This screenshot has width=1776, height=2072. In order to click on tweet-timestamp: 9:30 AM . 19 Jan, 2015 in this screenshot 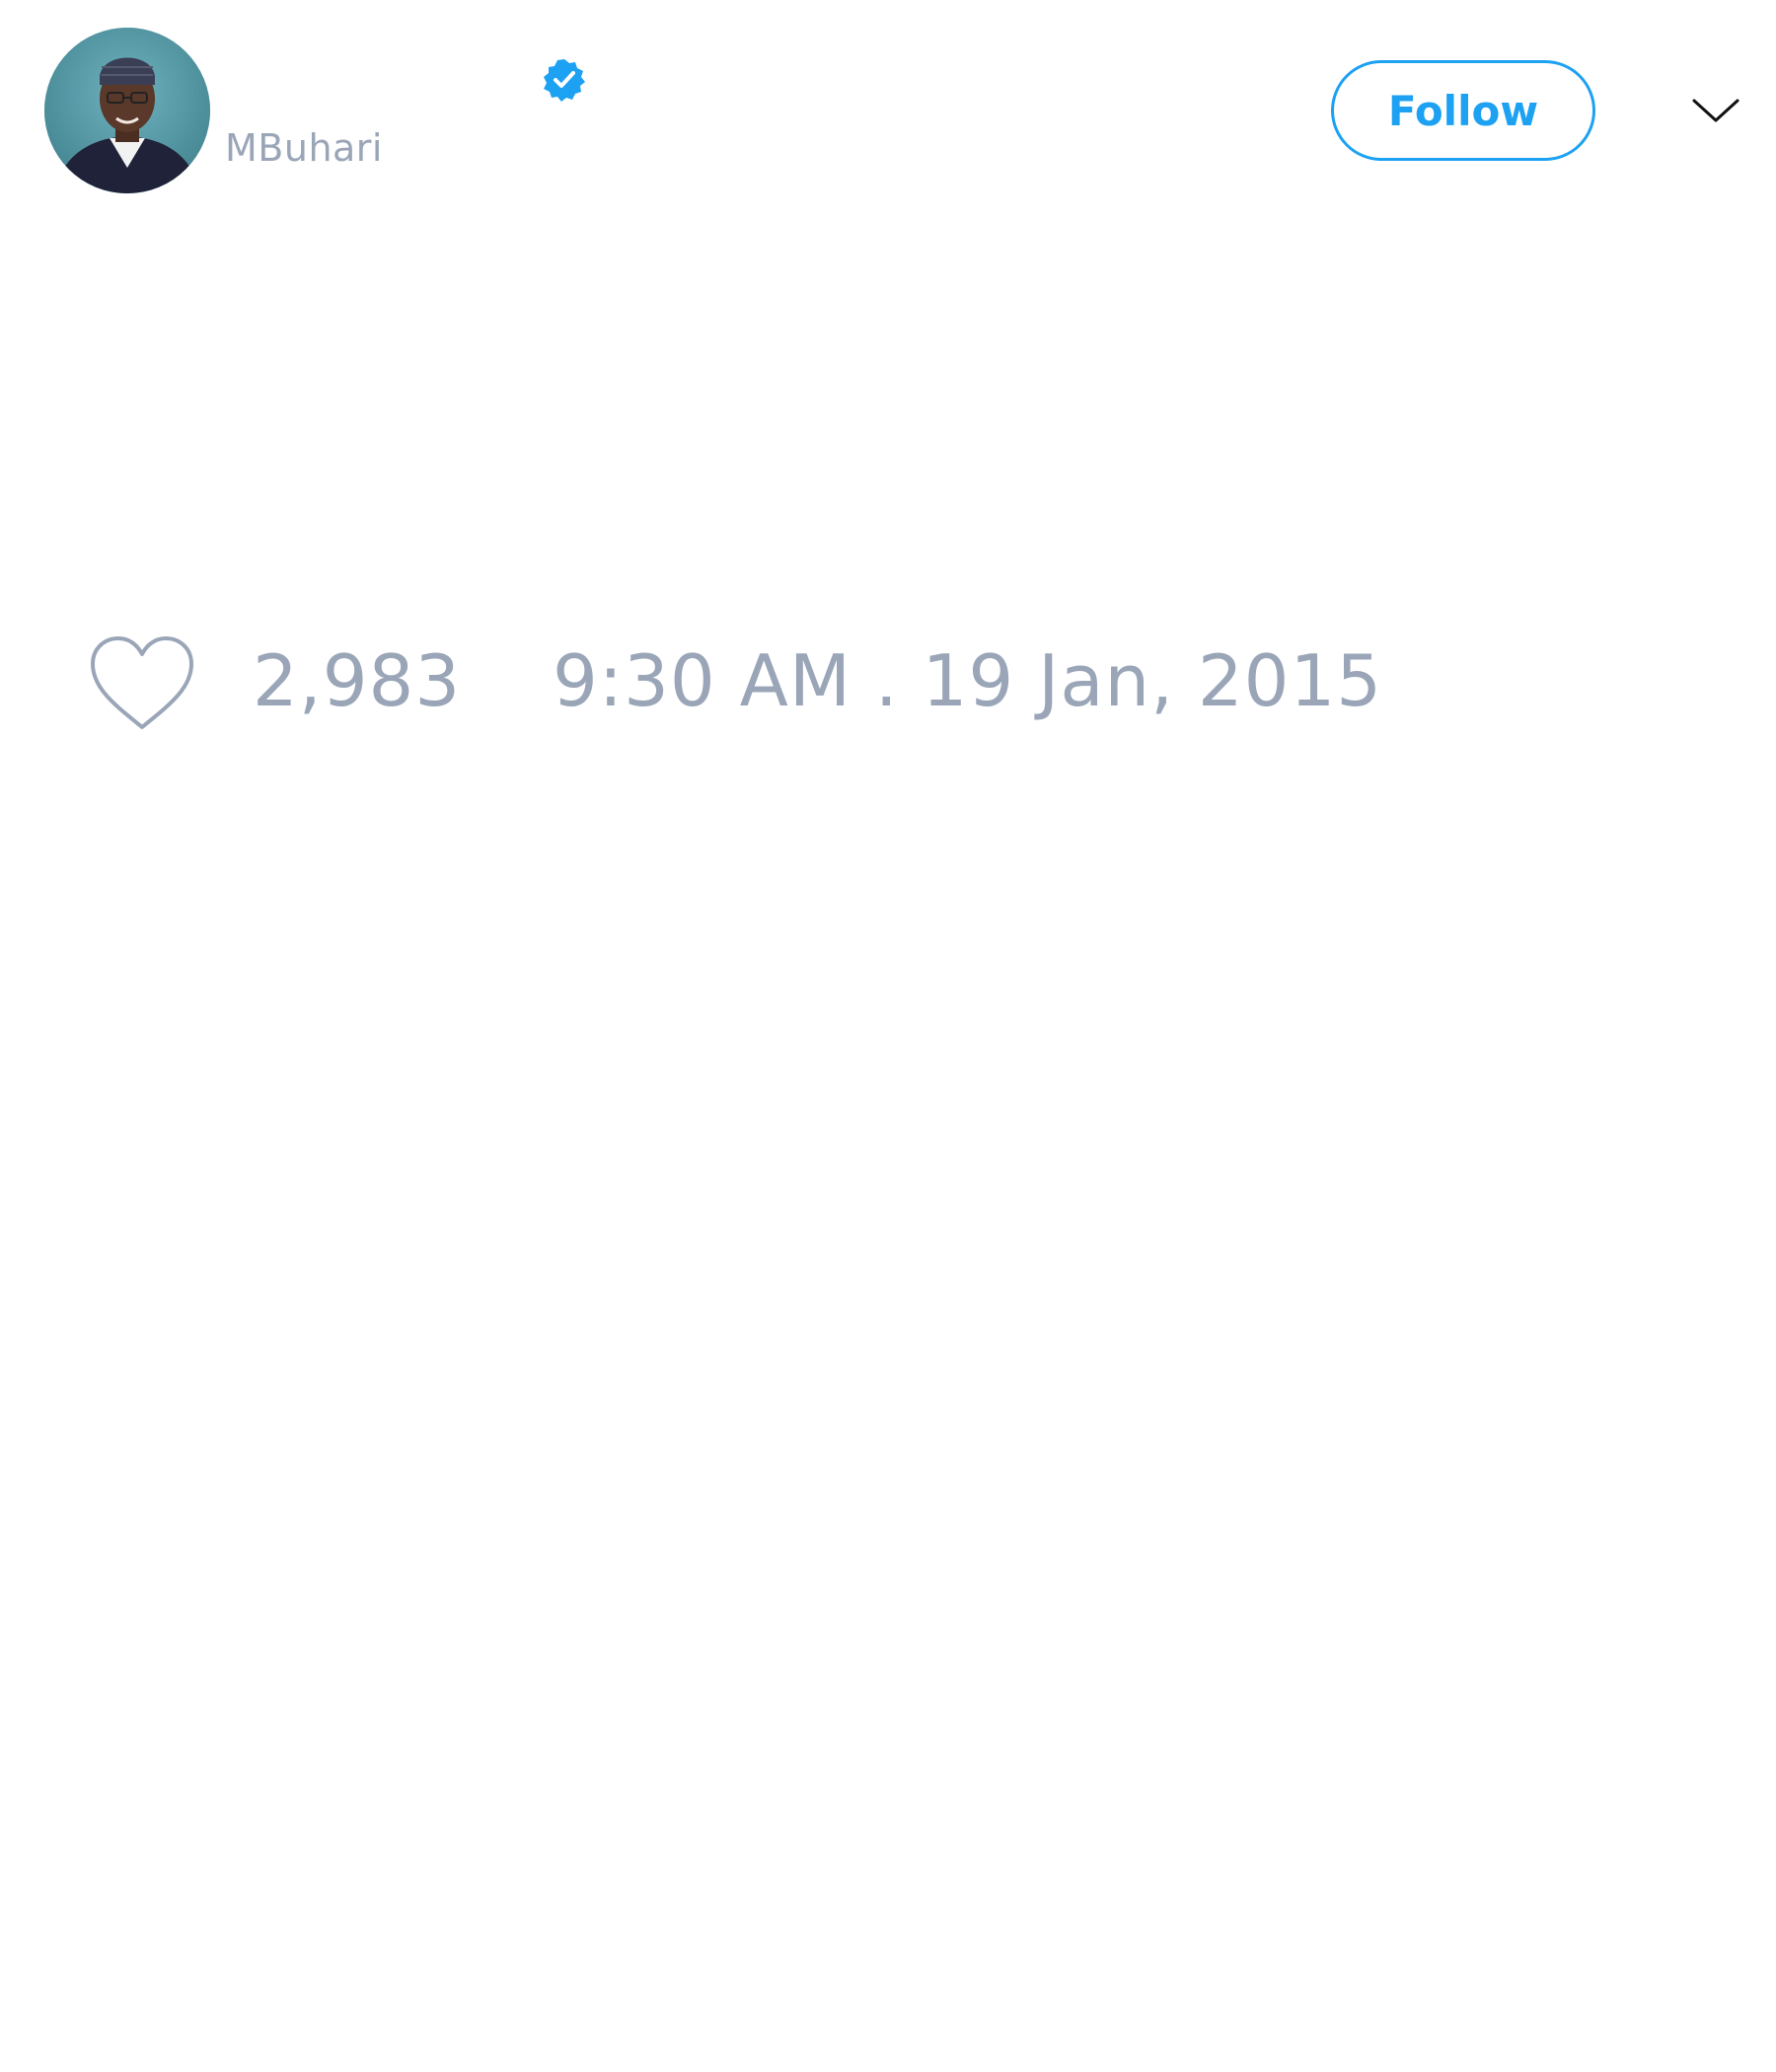, I will do `click(968, 681)`.